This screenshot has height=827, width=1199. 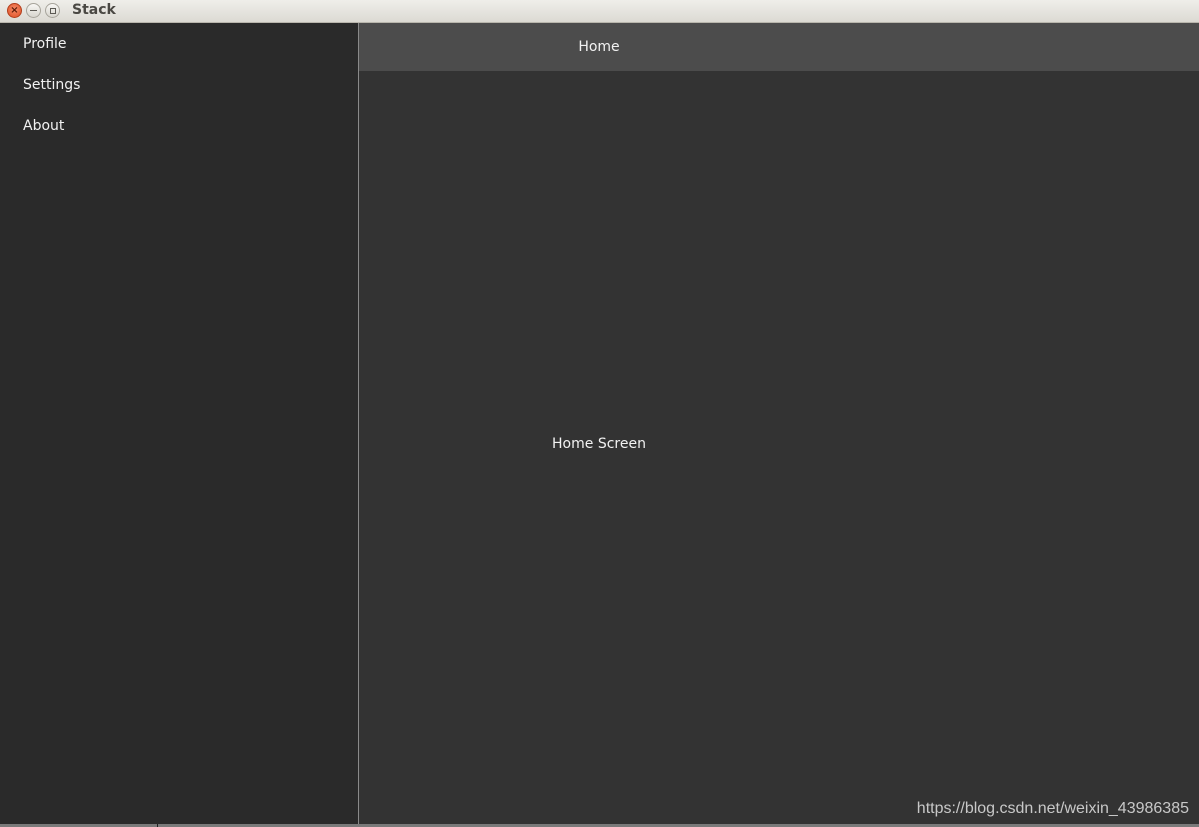 I want to click on sidebar-item-profile: Profile, so click(x=179, y=43).